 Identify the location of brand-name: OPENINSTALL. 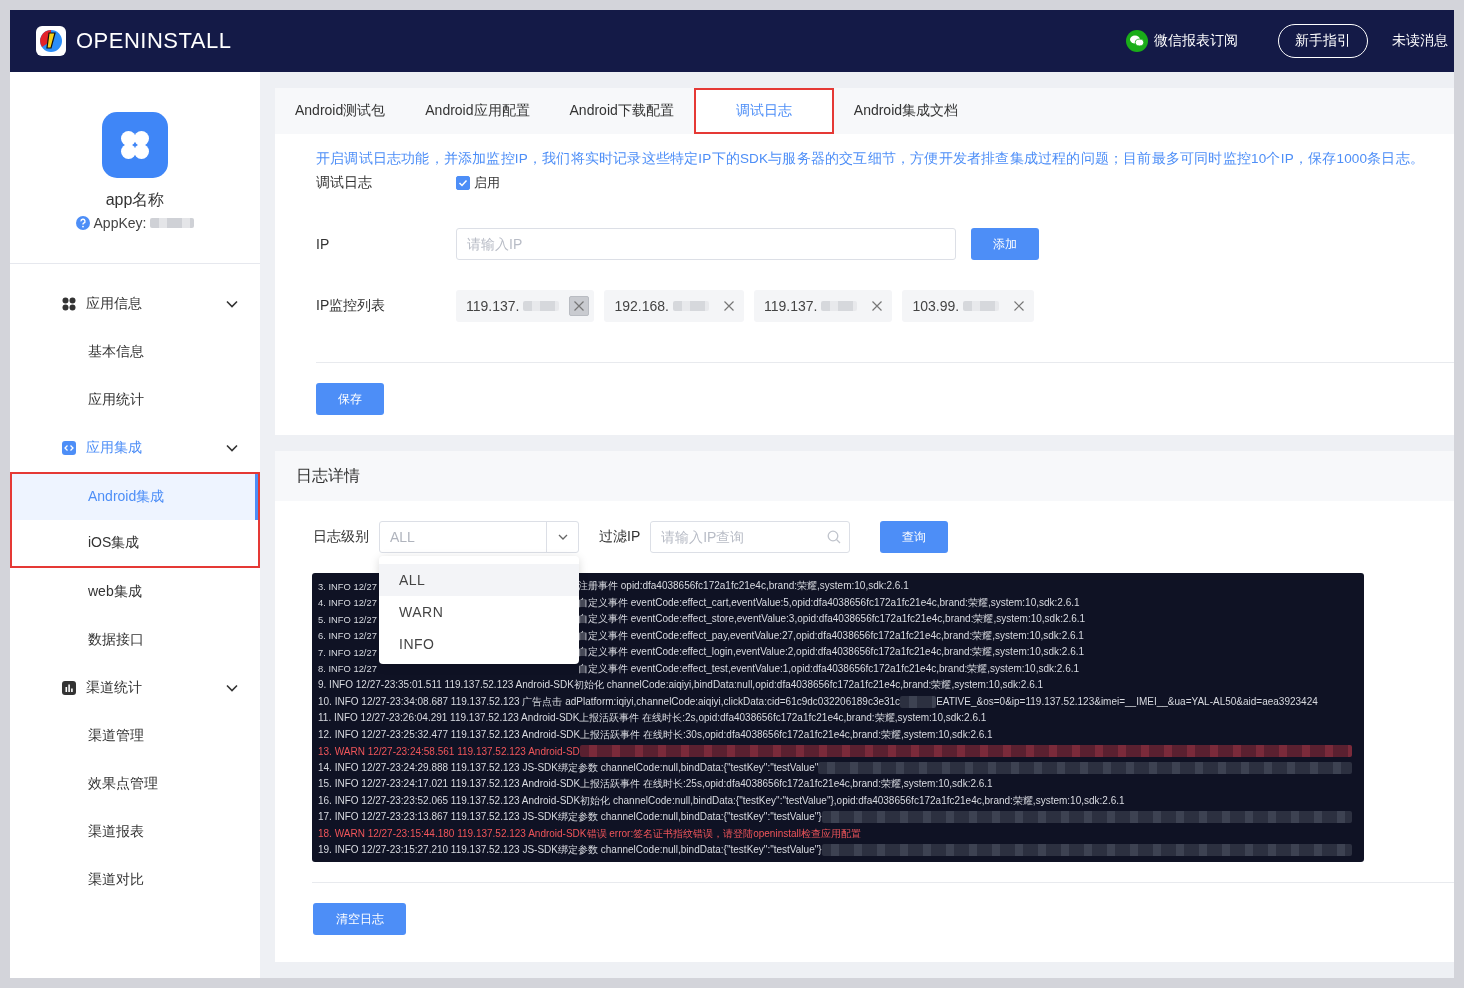
(154, 41).